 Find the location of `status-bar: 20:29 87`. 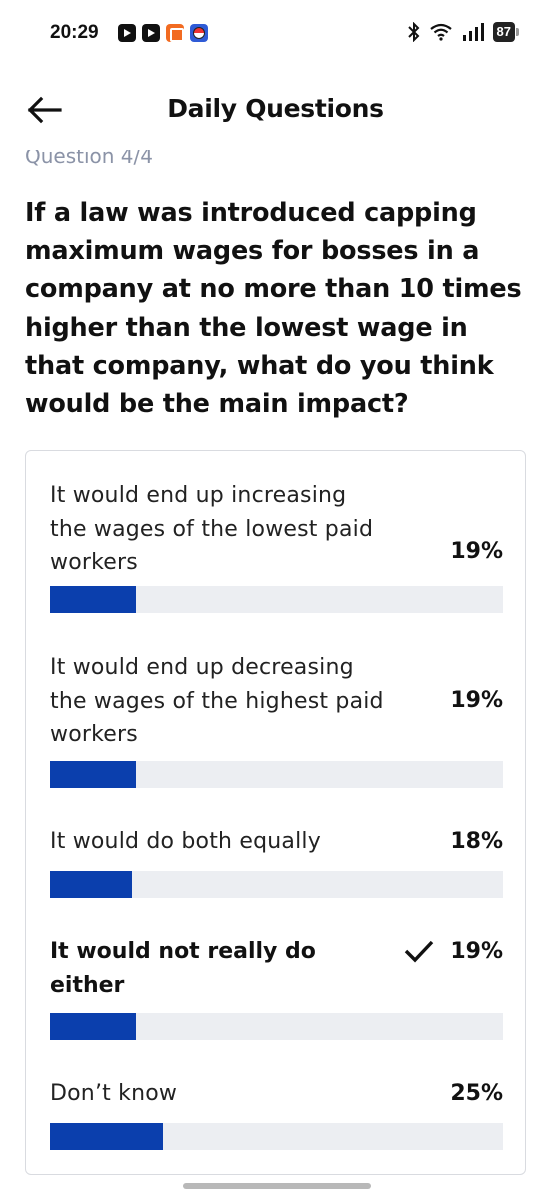

status-bar: 20:29 87 is located at coordinates (275, 35).